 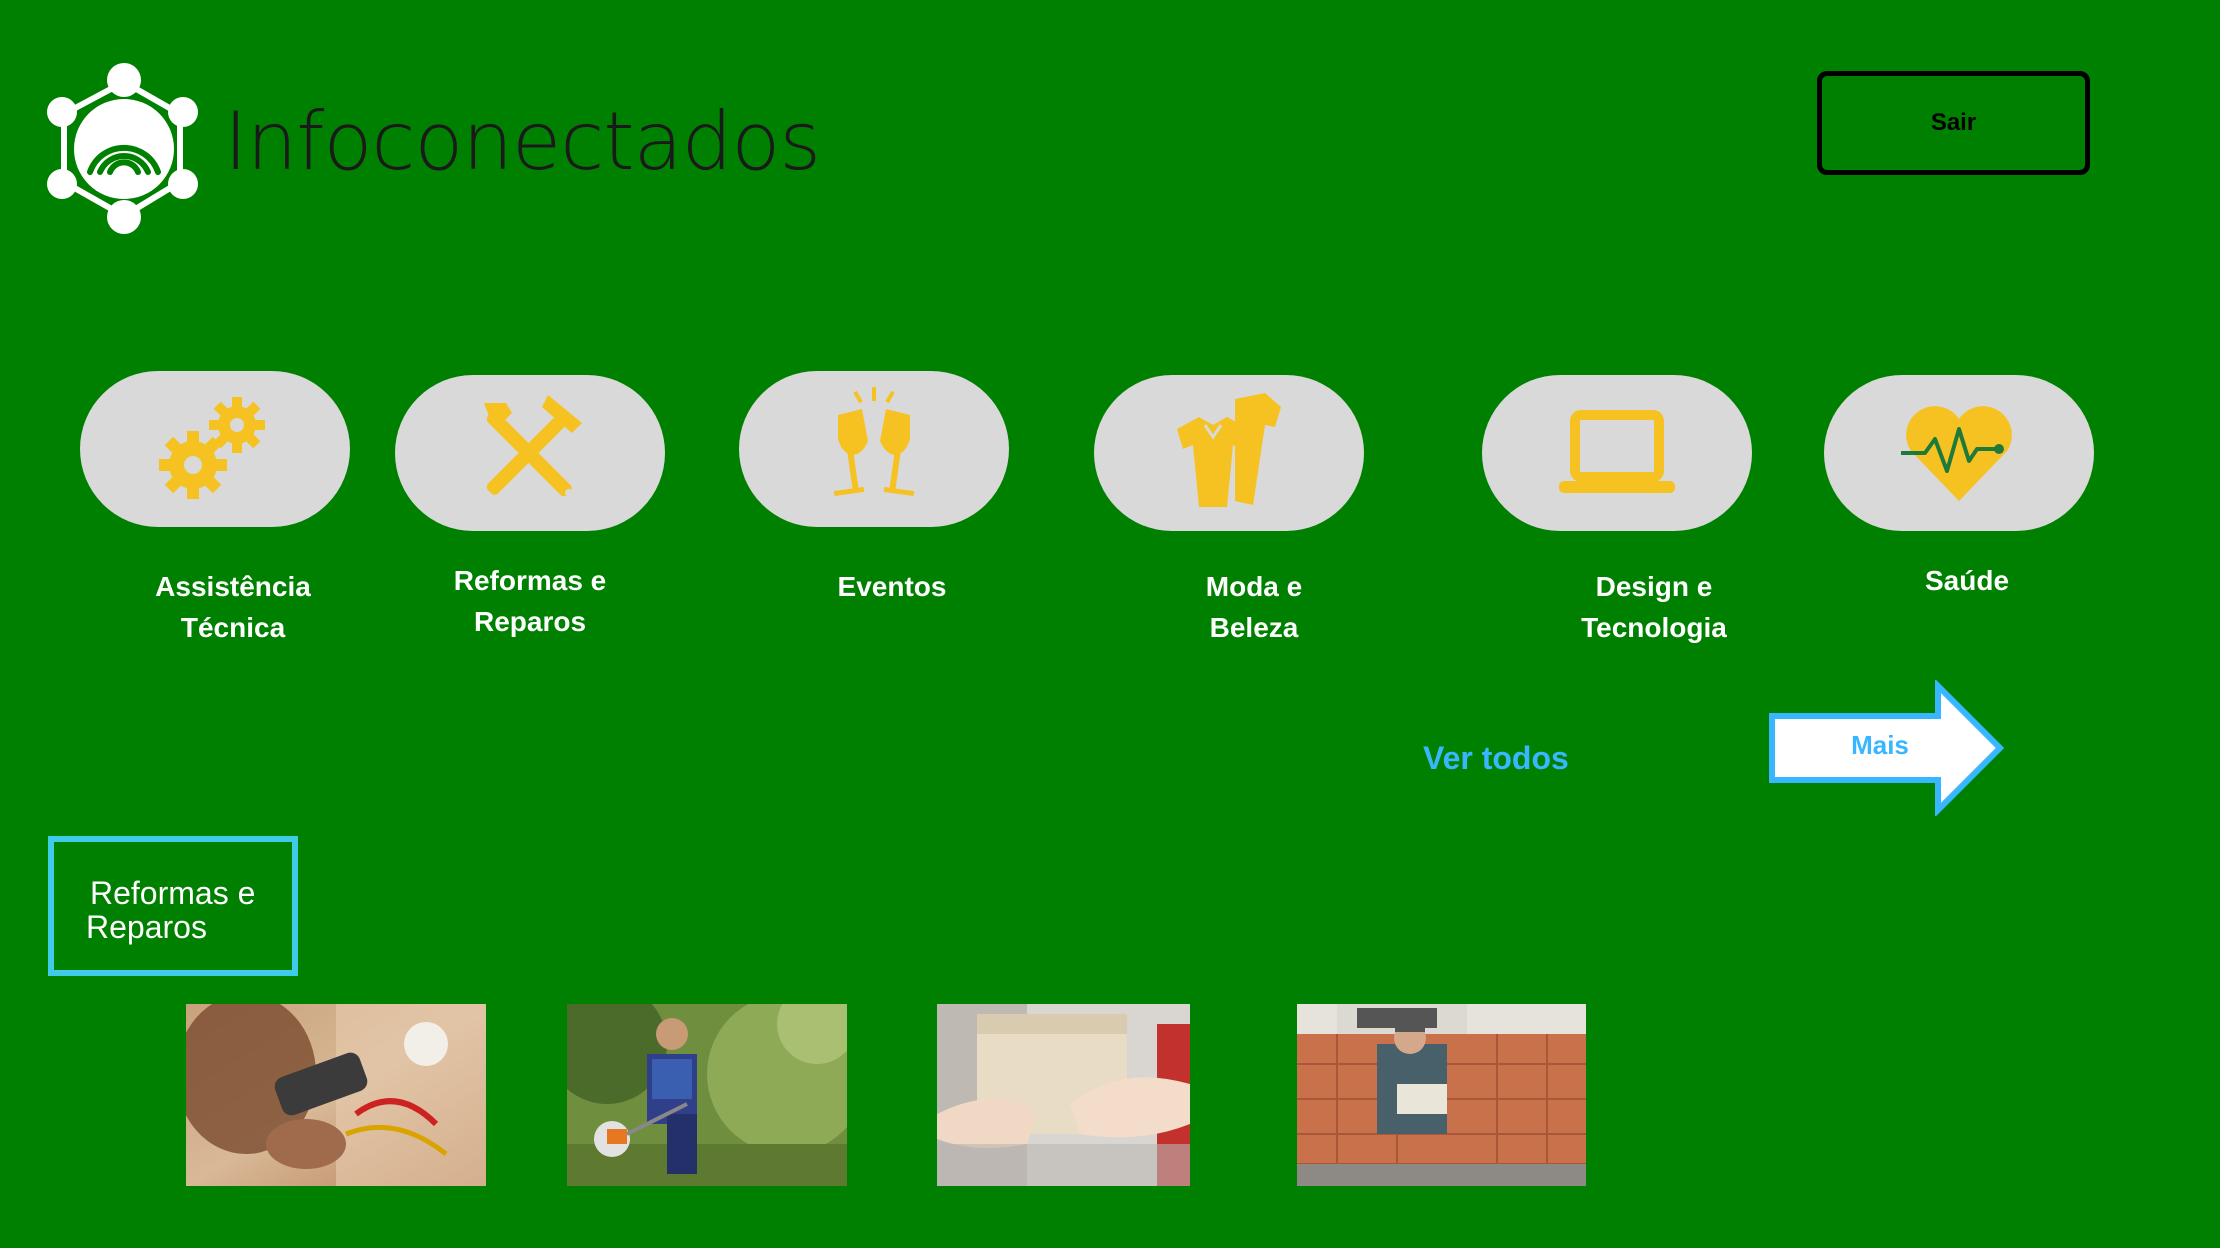 I want to click on see-all-link: Ver todos, so click(x=1496, y=758).